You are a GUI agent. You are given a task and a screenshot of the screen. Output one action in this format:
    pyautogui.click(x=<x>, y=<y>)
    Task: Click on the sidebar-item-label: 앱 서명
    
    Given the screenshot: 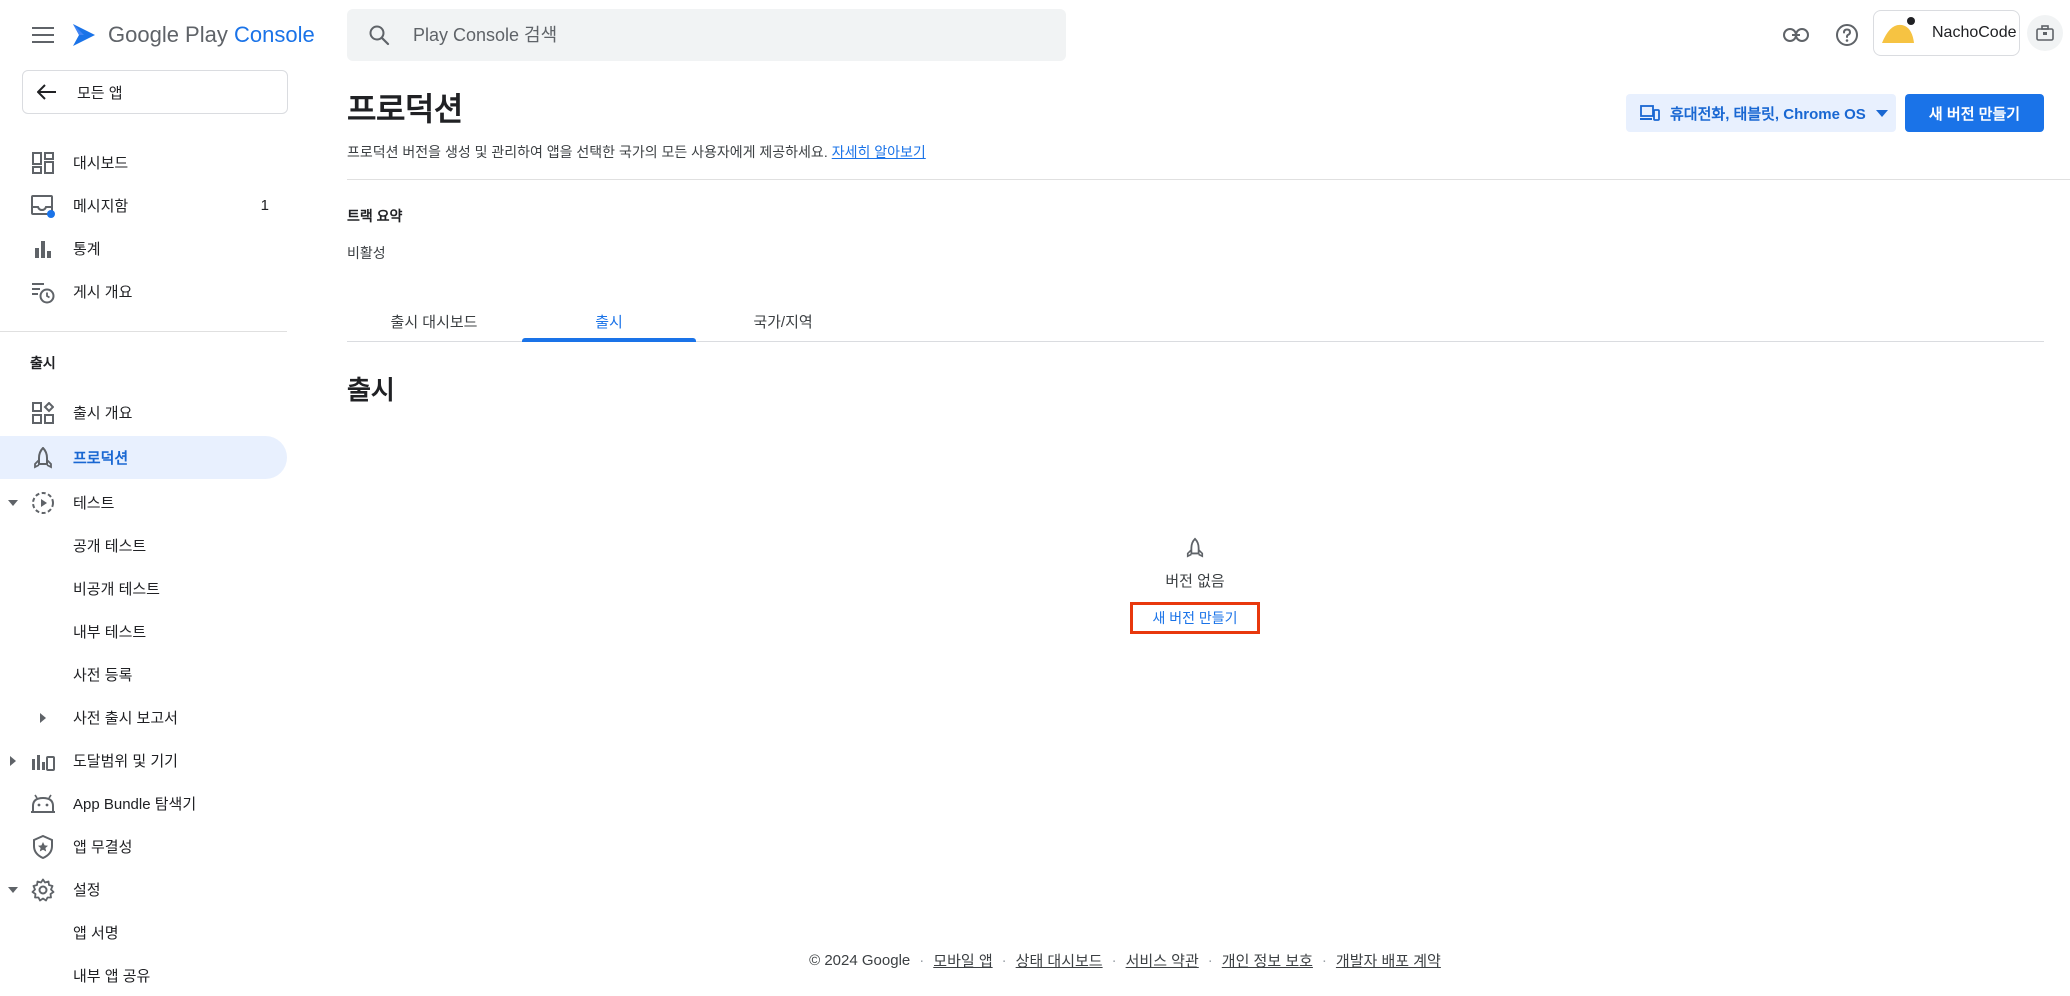 What is the action you would take?
    pyautogui.click(x=96, y=933)
    